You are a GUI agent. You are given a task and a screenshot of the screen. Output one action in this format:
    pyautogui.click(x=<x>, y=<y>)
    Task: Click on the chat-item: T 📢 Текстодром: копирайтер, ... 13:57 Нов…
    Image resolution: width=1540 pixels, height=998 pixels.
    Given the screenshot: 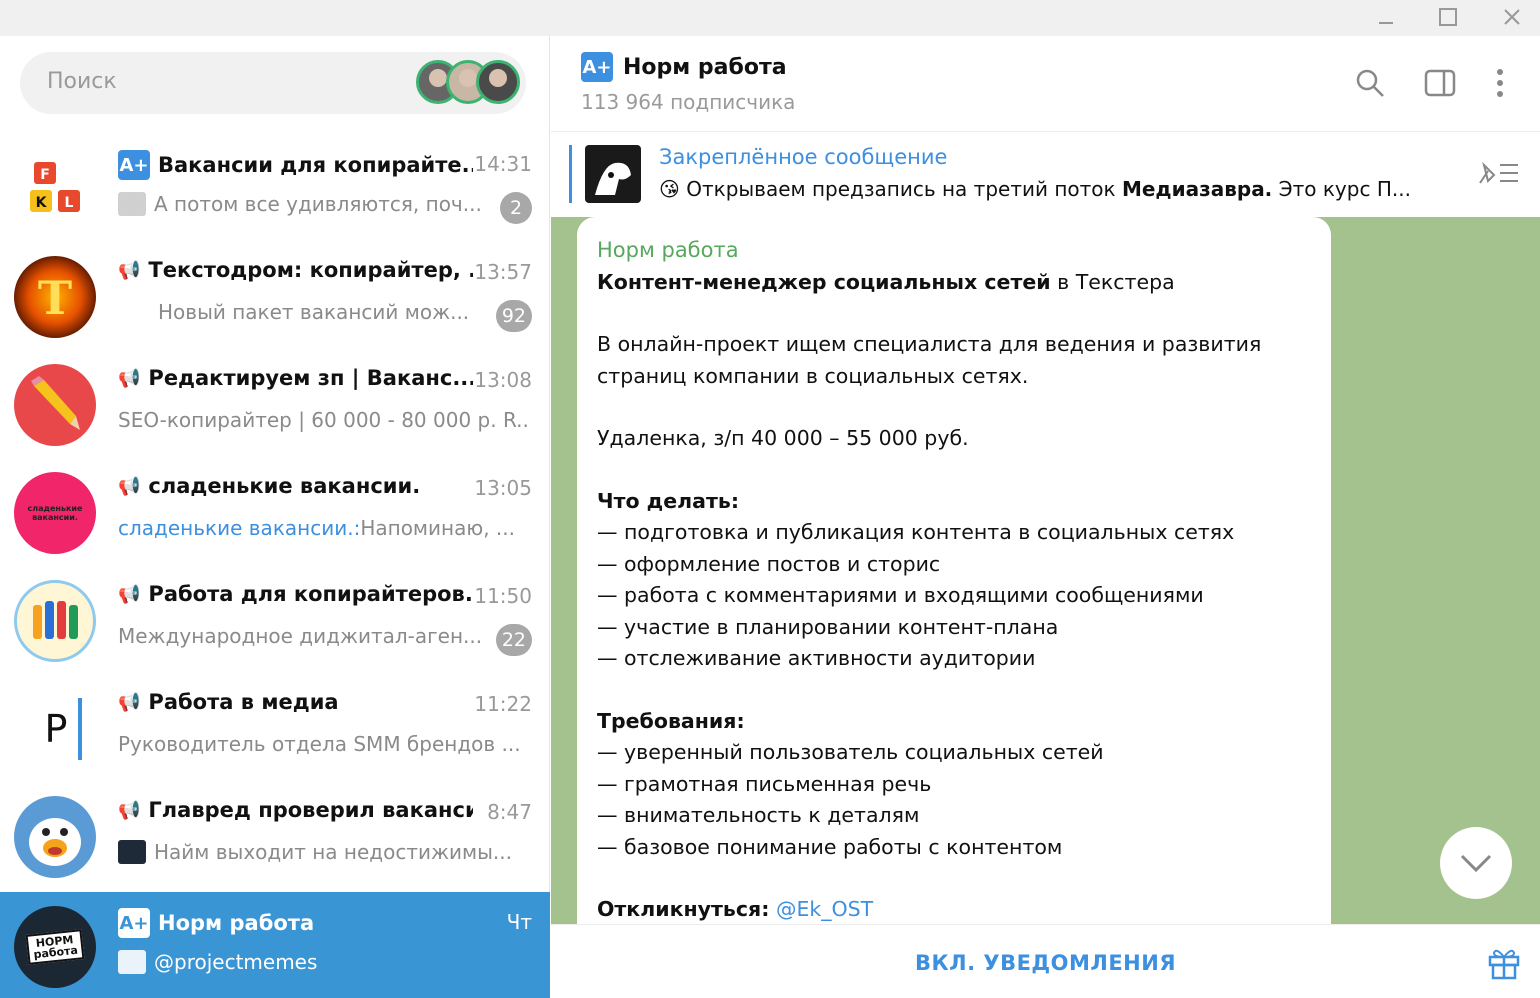 What is the action you would take?
    pyautogui.click(x=275, y=296)
    